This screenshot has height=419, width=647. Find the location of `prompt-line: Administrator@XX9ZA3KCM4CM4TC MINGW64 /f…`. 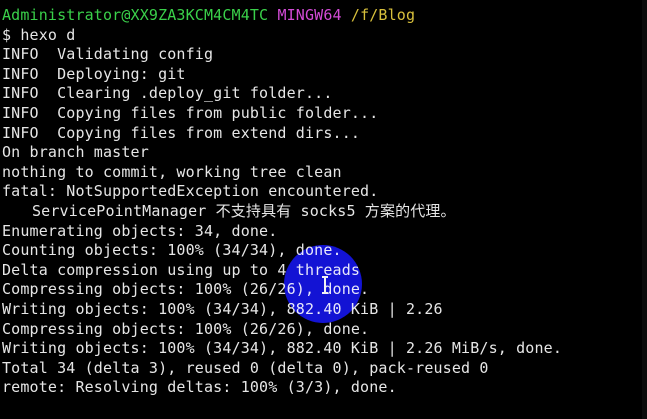

prompt-line: Administrator@XX9ZA3KCM4CM4TC MINGW64 /f… is located at coordinates (324, 16).